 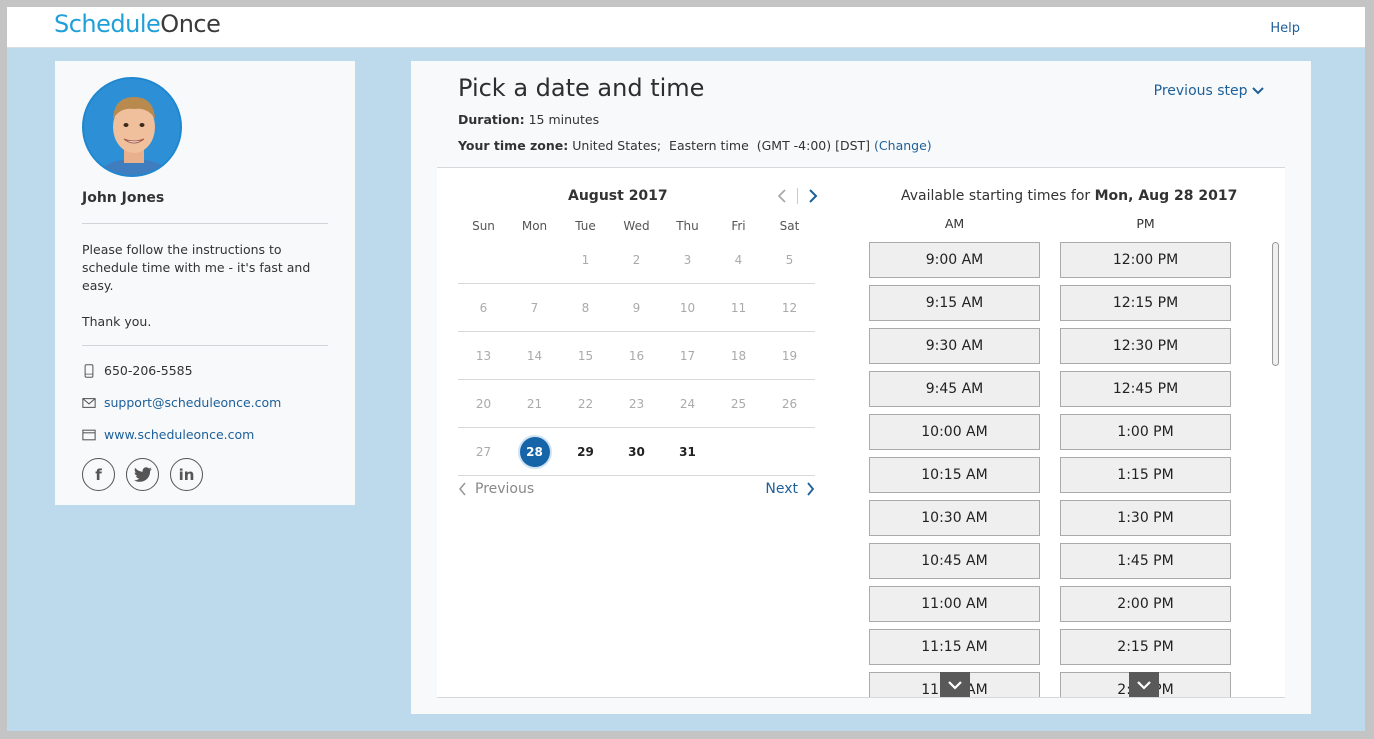 I want to click on page-title: Pick a date and time, so click(x=581, y=88).